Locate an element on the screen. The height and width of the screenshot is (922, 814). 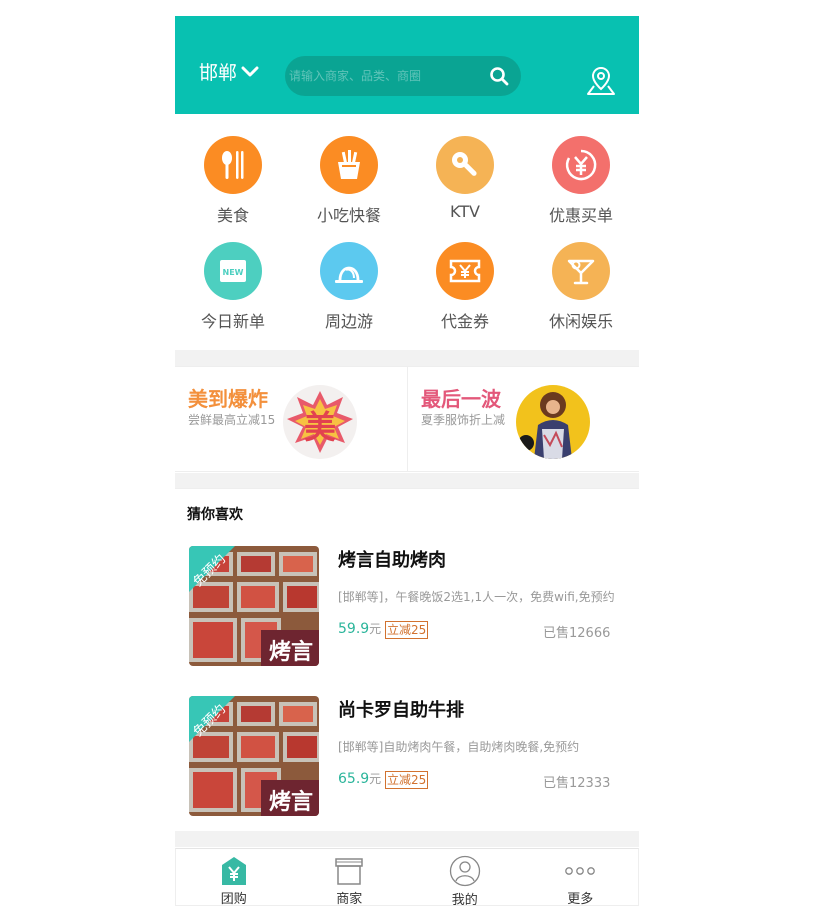
promo-explosion-image: 美 is located at coordinates (320, 422).